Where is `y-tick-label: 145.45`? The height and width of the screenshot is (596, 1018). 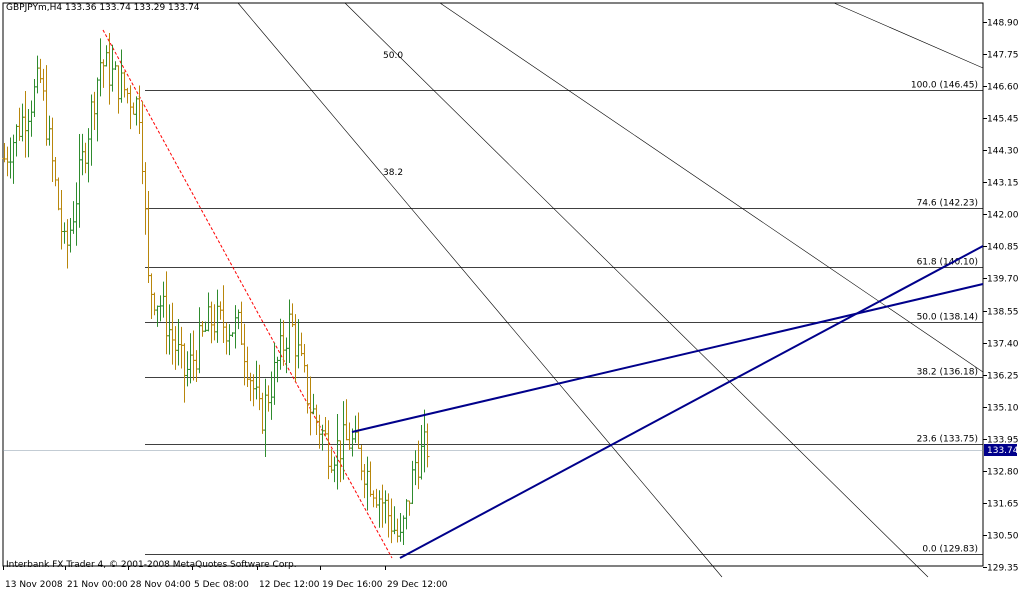
y-tick-label: 145.45 is located at coordinates (1002, 120).